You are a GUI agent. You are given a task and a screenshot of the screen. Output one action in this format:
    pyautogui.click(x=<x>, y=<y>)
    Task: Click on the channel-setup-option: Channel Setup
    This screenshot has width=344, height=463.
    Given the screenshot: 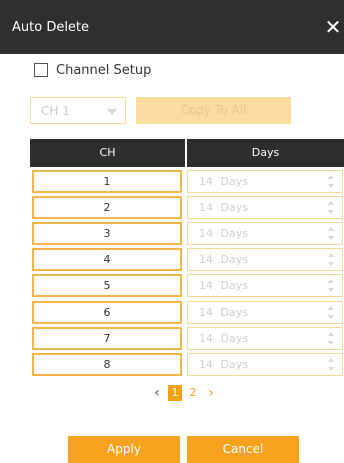 What is the action you would take?
    pyautogui.click(x=92, y=70)
    